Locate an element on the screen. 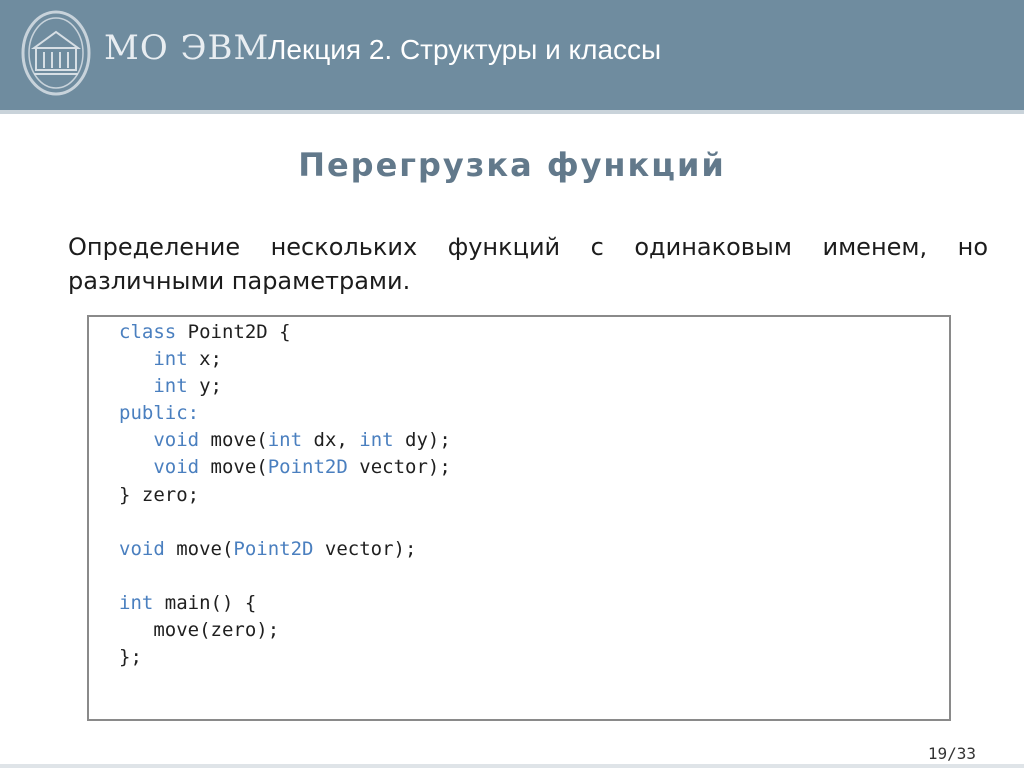 This screenshot has width=1024, height=768. code-line: move(zero); is located at coordinates (199, 630).